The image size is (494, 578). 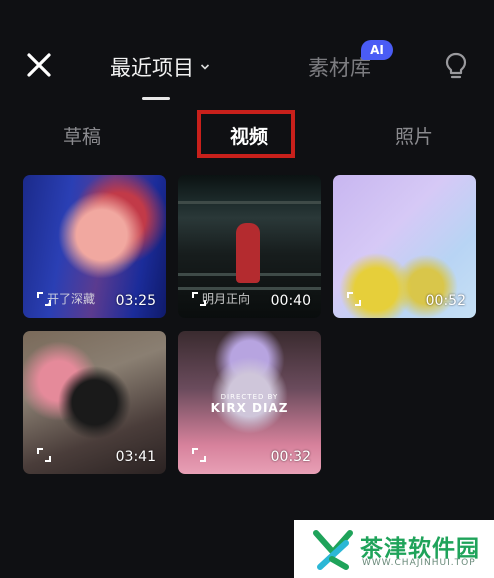 I want to click on tips-button, so click(x=456, y=66).